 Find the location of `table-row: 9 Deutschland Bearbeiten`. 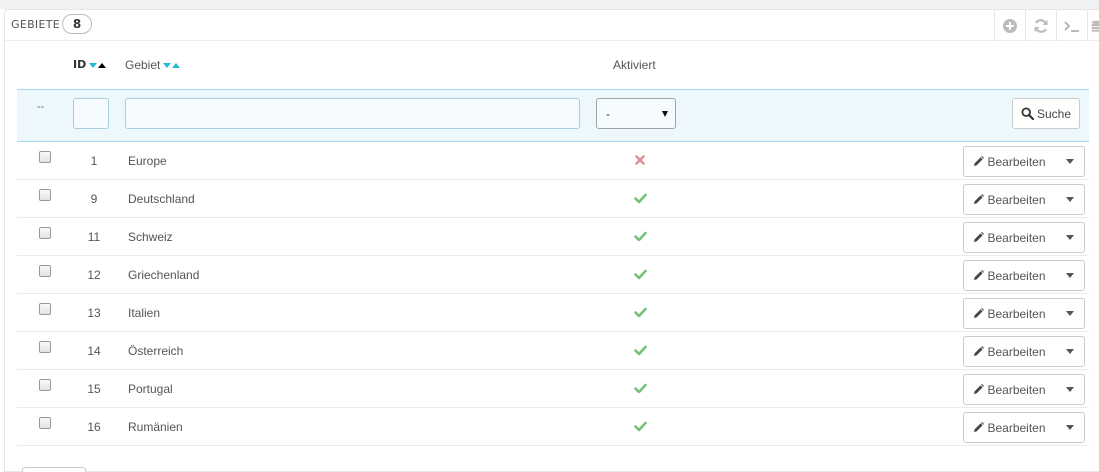

table-row: 9 Deutschland Bearbeiten is located at coordinates (553, 199).